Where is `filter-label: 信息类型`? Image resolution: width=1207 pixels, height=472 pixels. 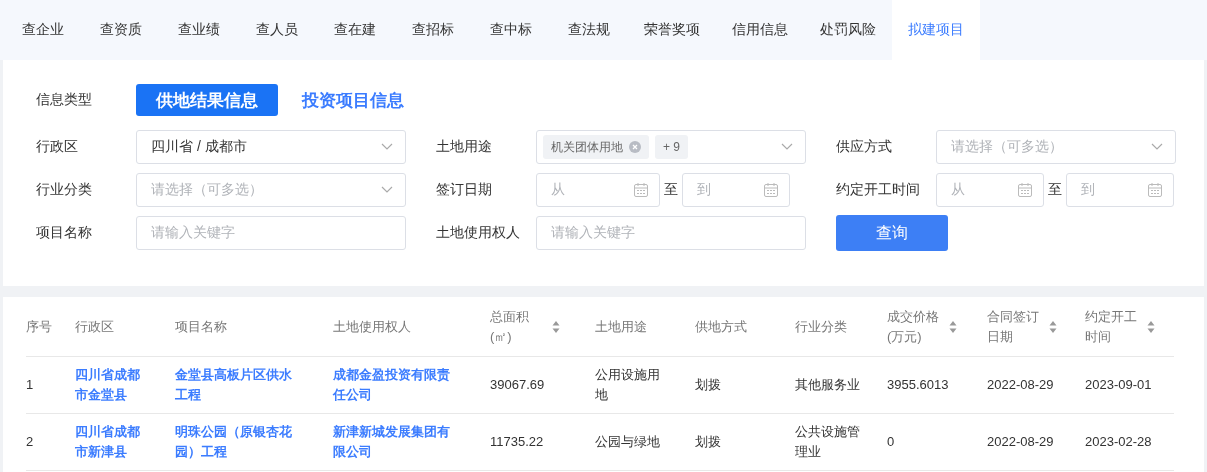 filter-label: 信息类型 is located at coordinates (64, 100).